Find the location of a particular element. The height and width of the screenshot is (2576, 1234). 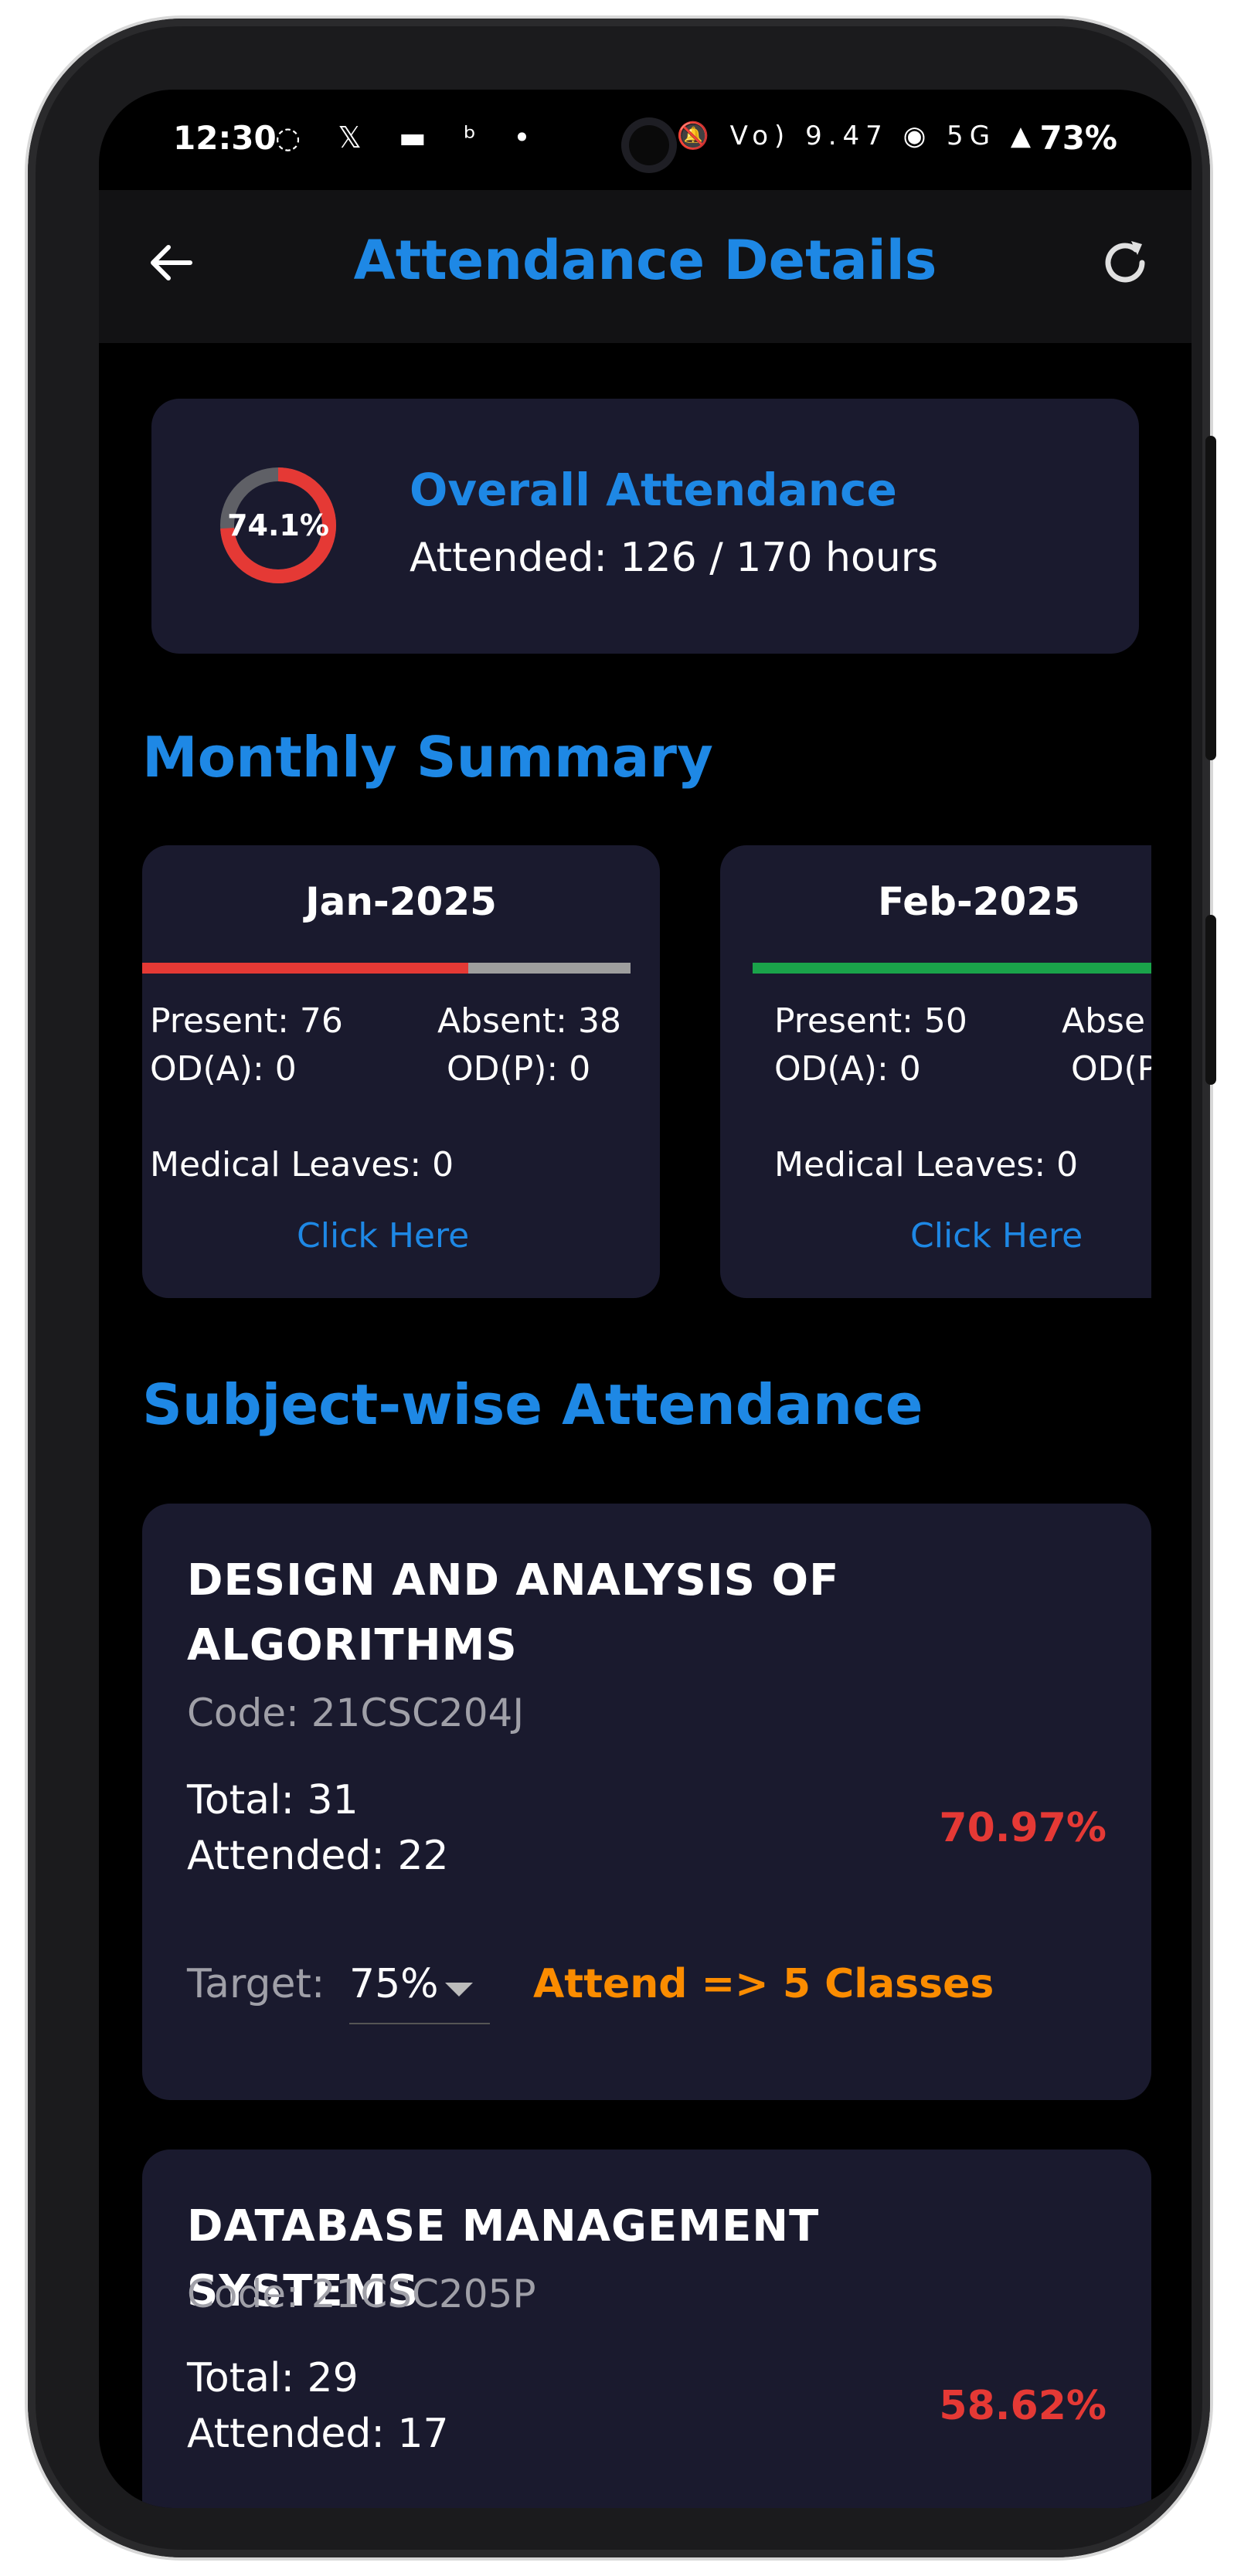

attendance-advice: Attend => 5 Classes is located at coordinates (763, 1984).